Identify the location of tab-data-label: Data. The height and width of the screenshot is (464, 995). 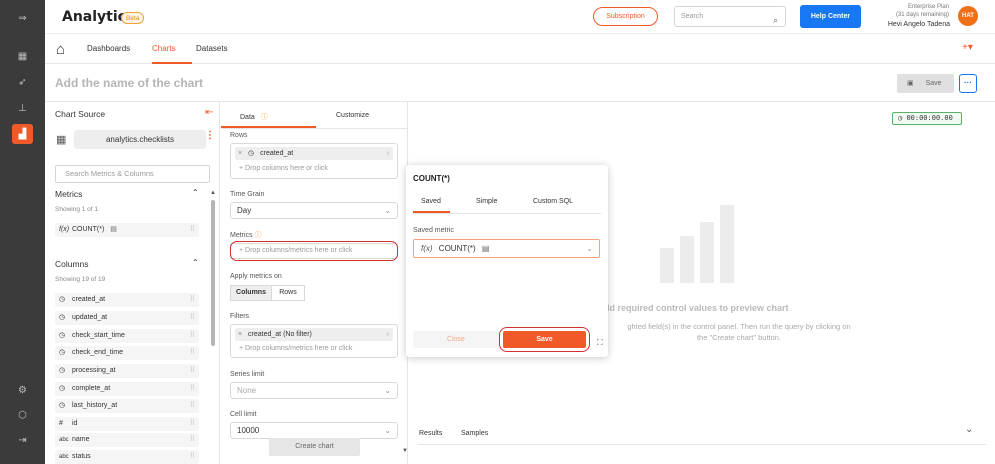
(247, 117).